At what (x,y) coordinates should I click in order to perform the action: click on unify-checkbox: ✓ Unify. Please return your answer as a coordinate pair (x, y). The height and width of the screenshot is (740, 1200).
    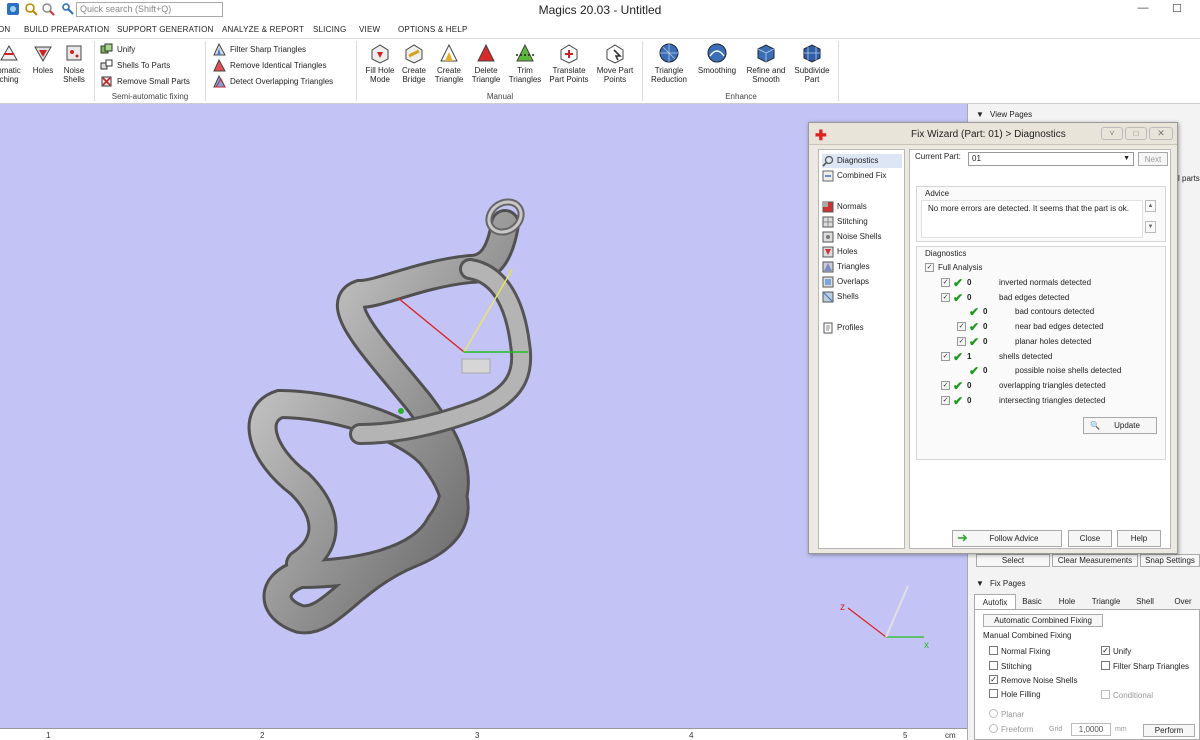
    Looking at the image, I should click on (1116, 651).